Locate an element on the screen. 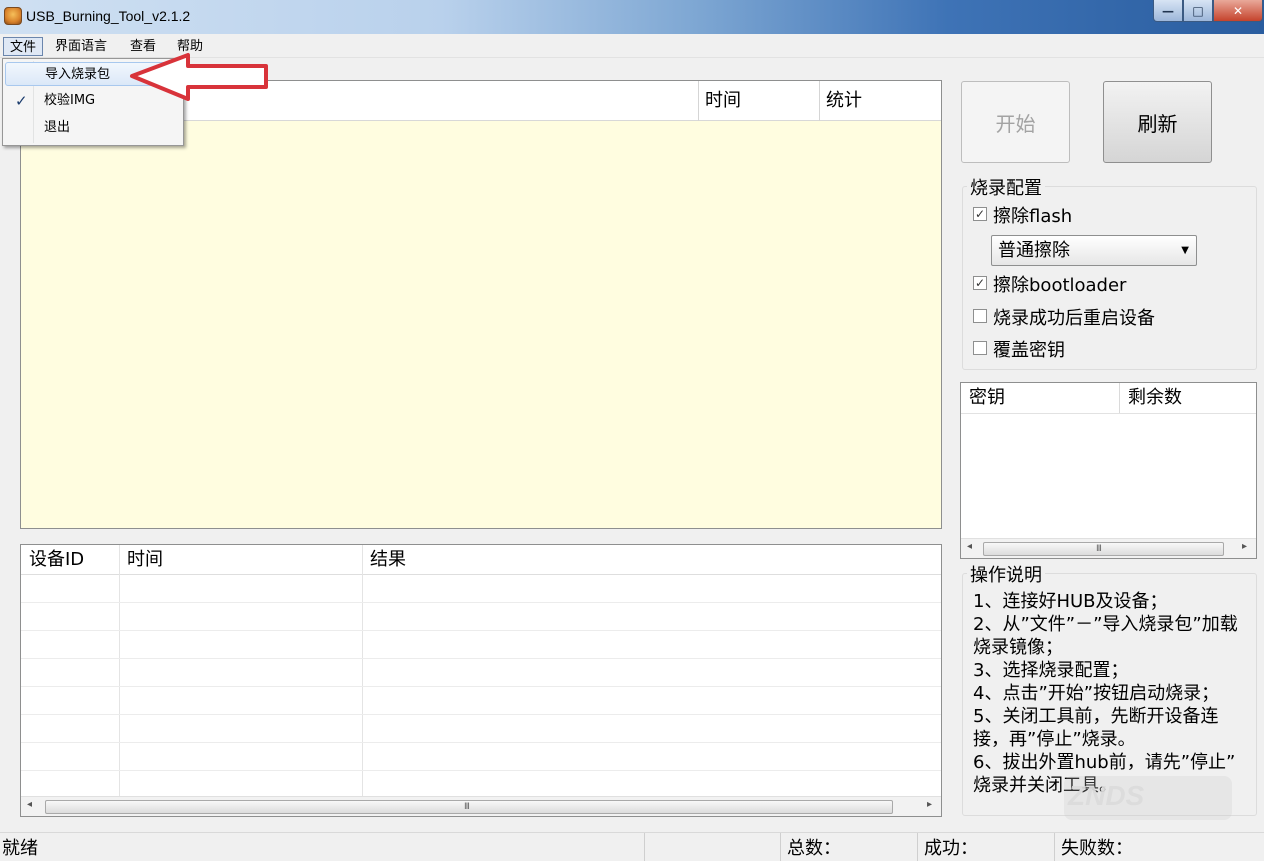  instruction-line: 1、连接好HUB及设备； is located at coordinates (1070, 601).